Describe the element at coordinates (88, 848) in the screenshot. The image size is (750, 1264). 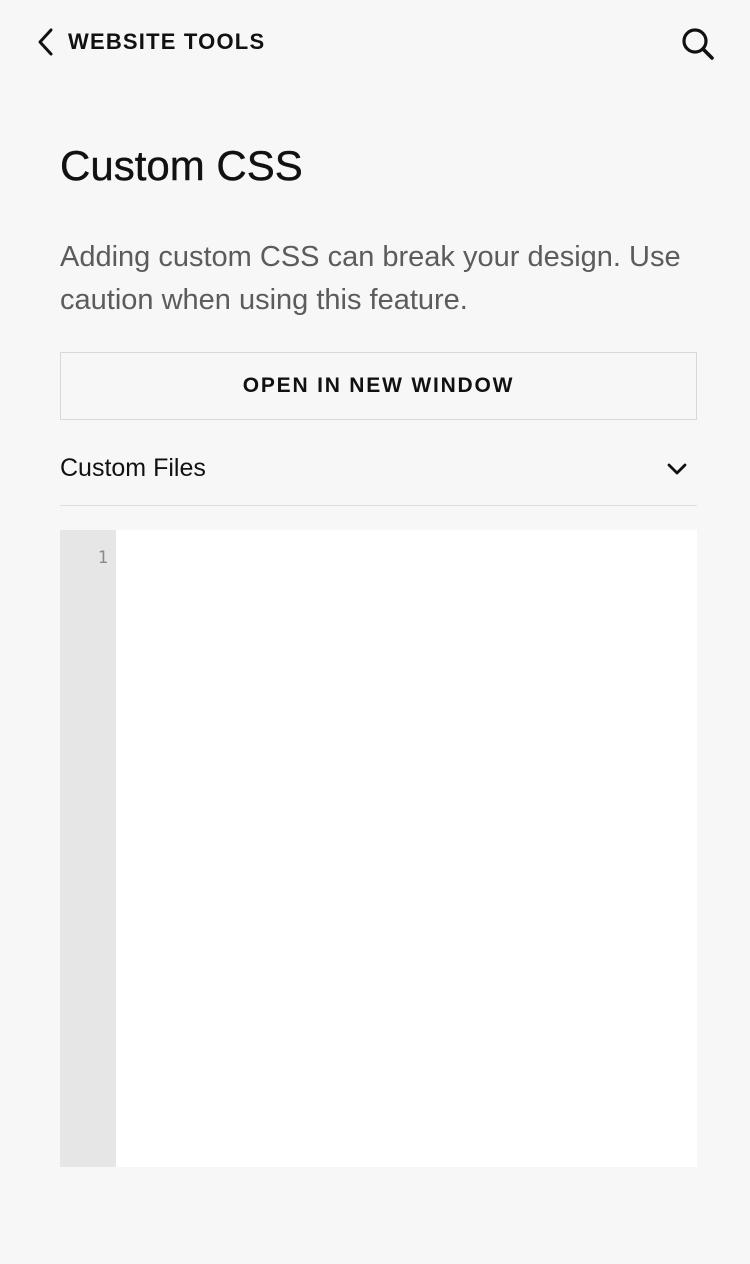
I see `line-number-gutter: 1` at that location.